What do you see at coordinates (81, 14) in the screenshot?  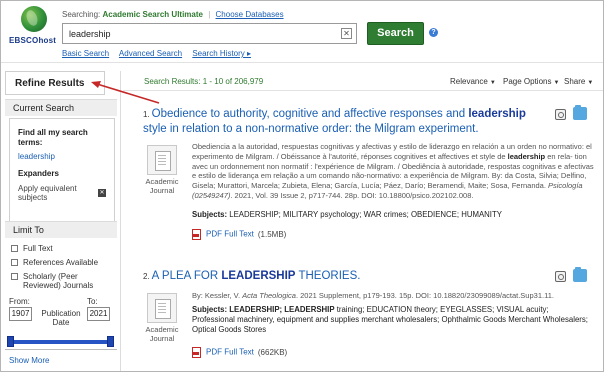 I see `searching-label: Searching:` at bounding box center [81, 14].